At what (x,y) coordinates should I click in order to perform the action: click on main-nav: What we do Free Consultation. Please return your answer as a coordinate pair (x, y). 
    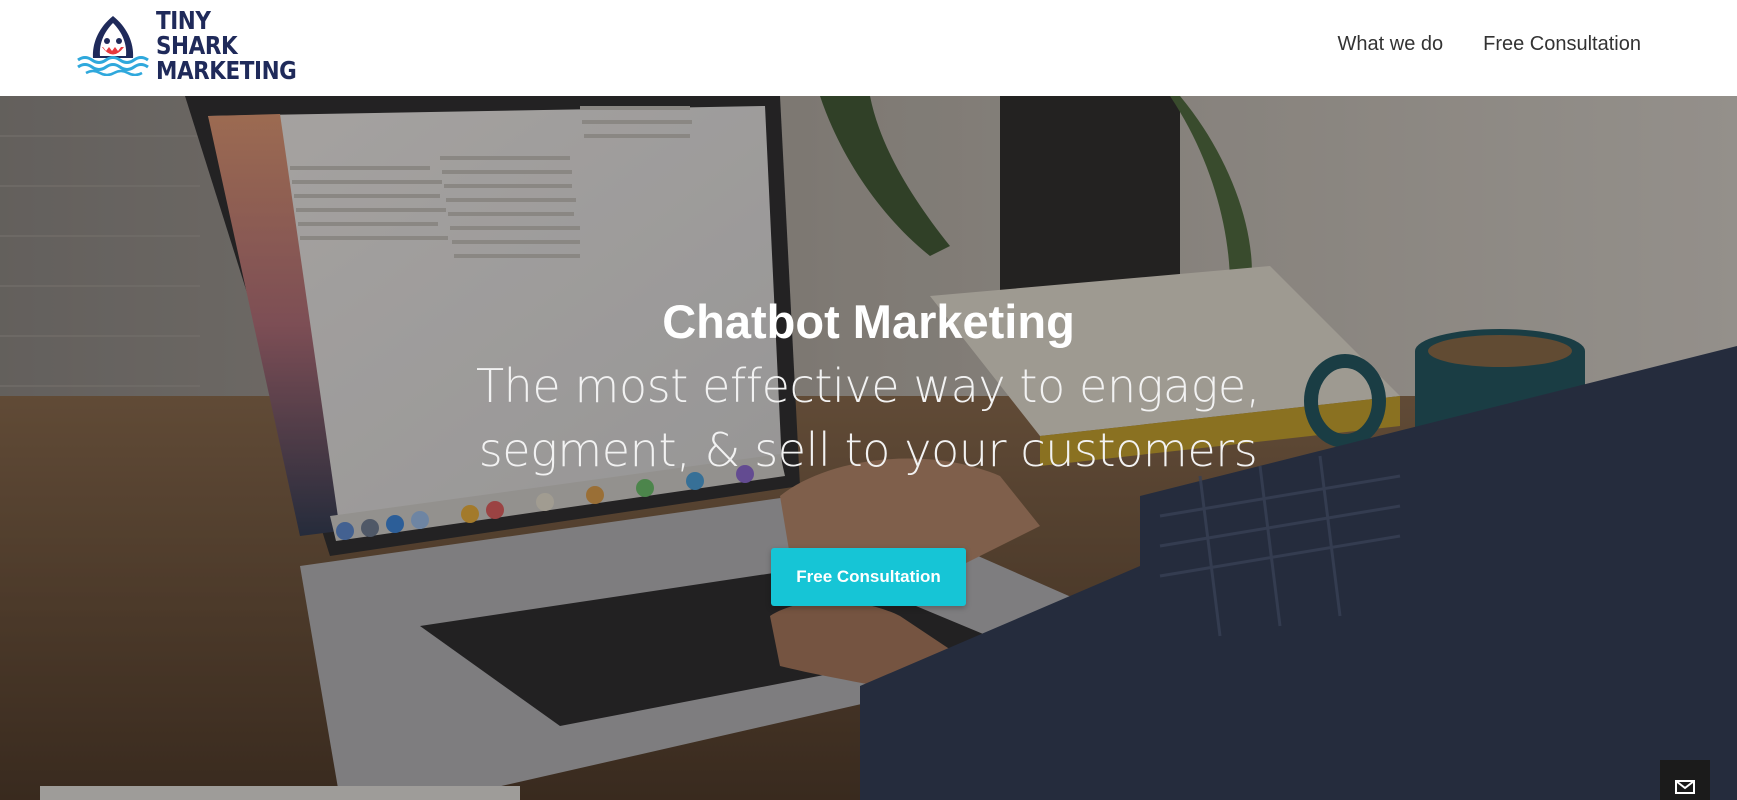
    Looking at the image, I should click on (1489, 44).